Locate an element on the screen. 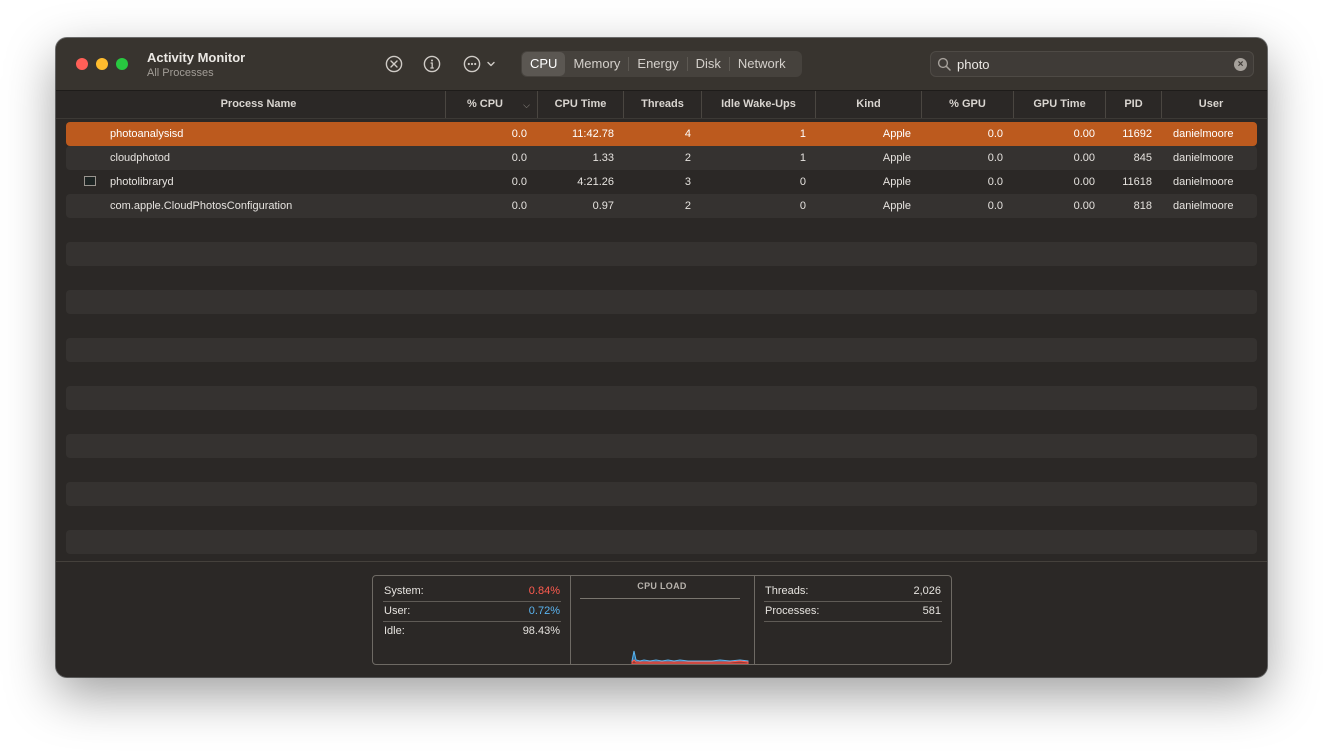 This screenshot has width=1323, height=752. tab-memory: Memory is located at coordinates (596, 64).